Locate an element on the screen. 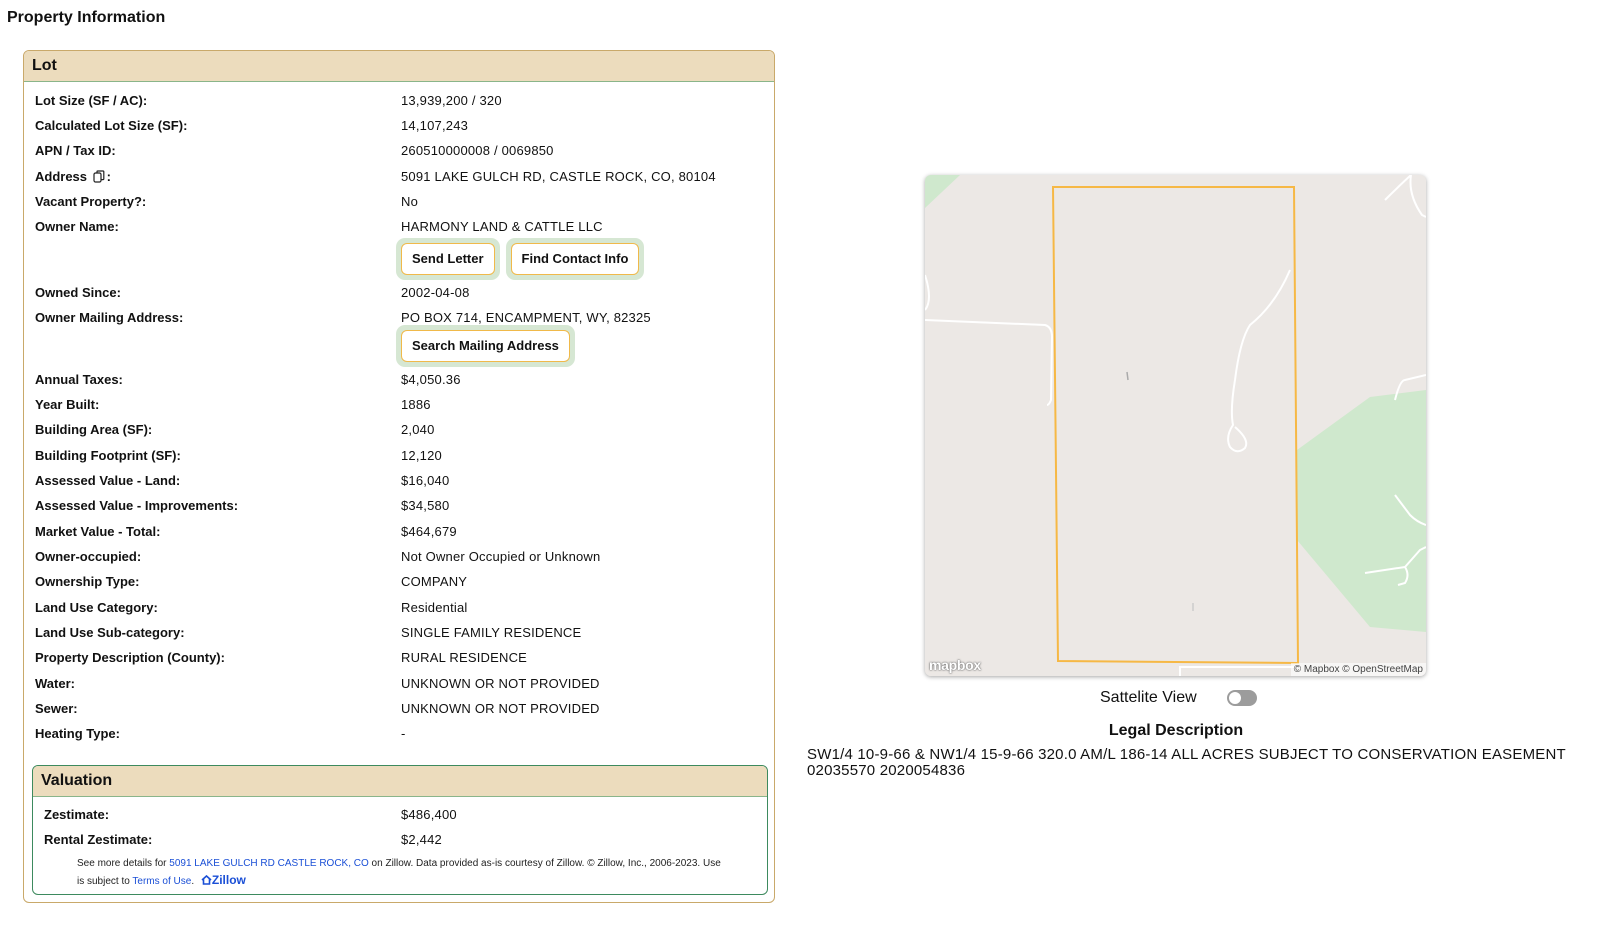 This screenshot has width=1608, height=933. row-label: Sewer: is located at coordinates (56, 708).